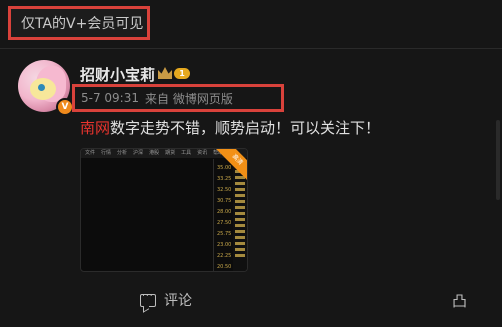 Image resolution: width=502 pixels, height=327 pixels. I want to click on image-menu-item: 文件, so click(90, 153).